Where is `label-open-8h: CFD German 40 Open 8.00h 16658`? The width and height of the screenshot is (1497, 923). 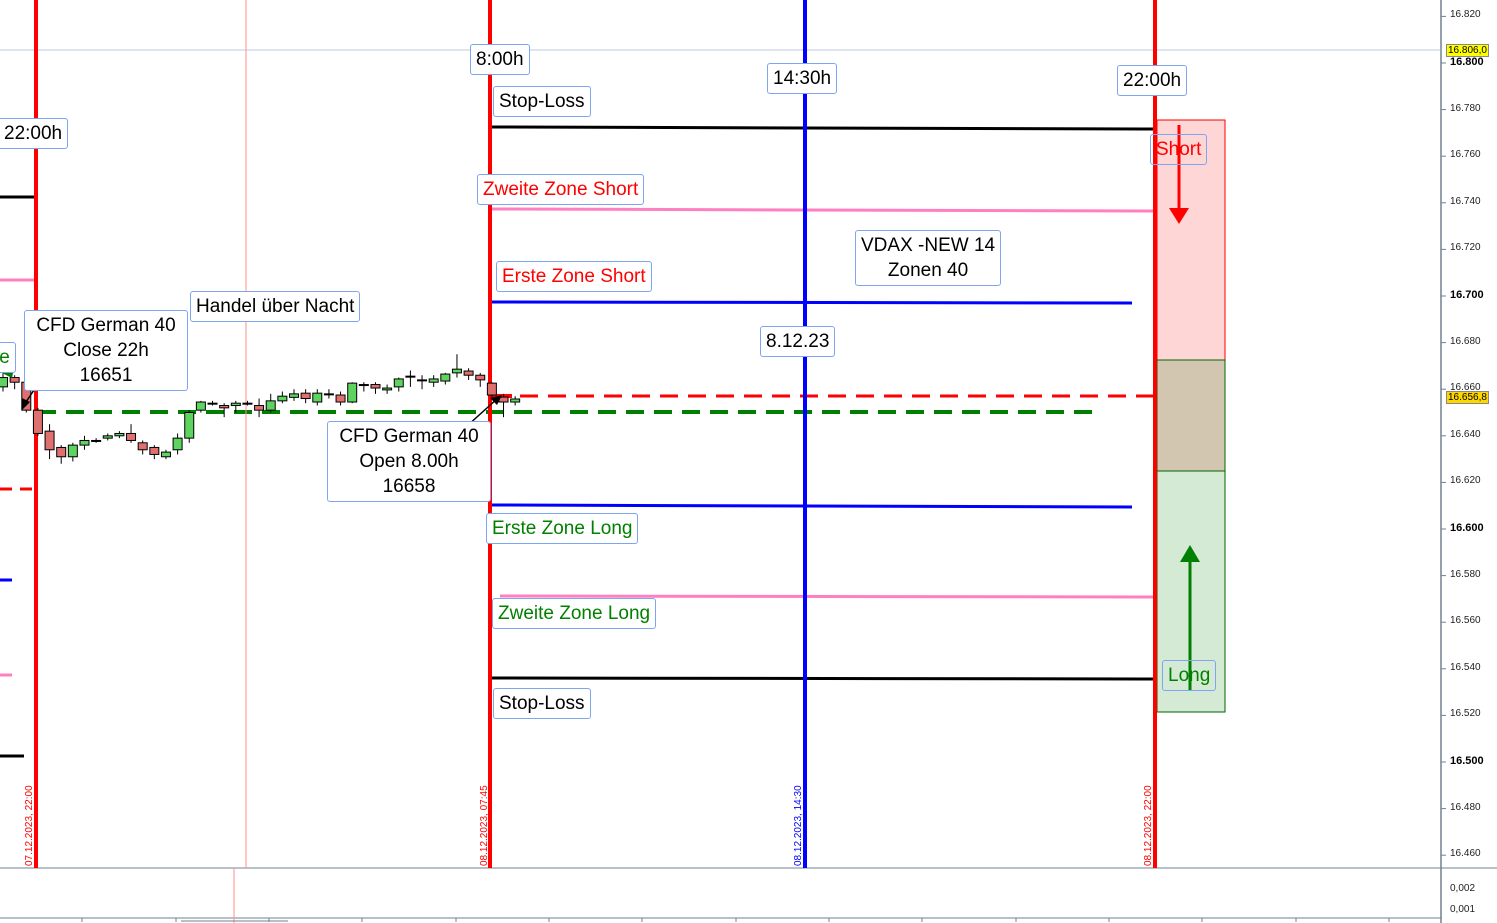 label-open-8h: CFD German 40 Open 8.00h 16658 is located at coordinates (409, 461).